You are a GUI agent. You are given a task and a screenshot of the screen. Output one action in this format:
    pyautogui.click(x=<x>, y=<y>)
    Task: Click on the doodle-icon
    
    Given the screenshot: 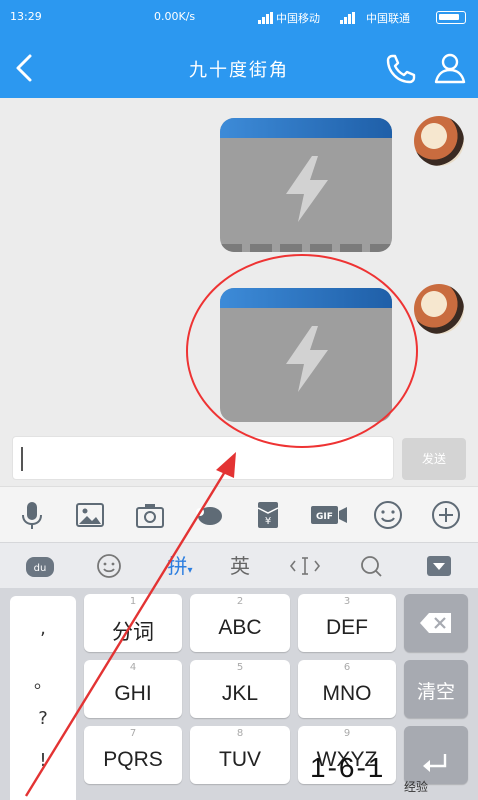 What is the action you would take?
    pyautogui.click(x=209, y=516)
    